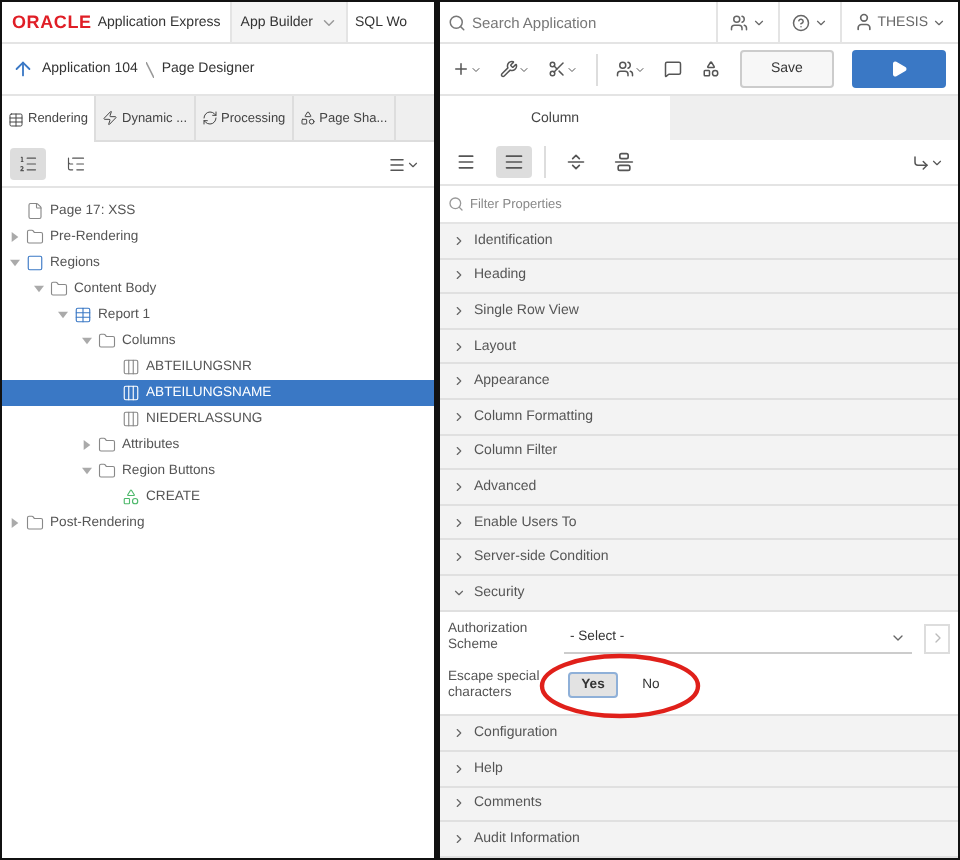 Image resolution: width=960 pixels, height=860 pixels. I want to click on play-icon, so click(899, 69).